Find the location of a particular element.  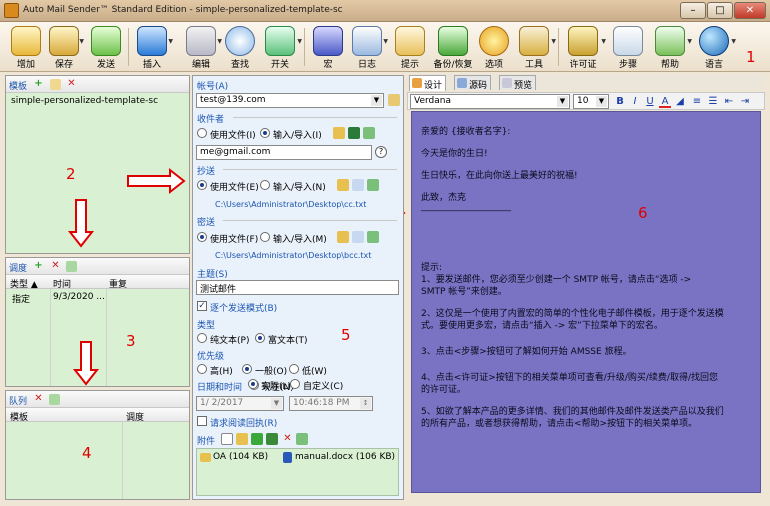

play-icon is located at coordinates (257, 439).